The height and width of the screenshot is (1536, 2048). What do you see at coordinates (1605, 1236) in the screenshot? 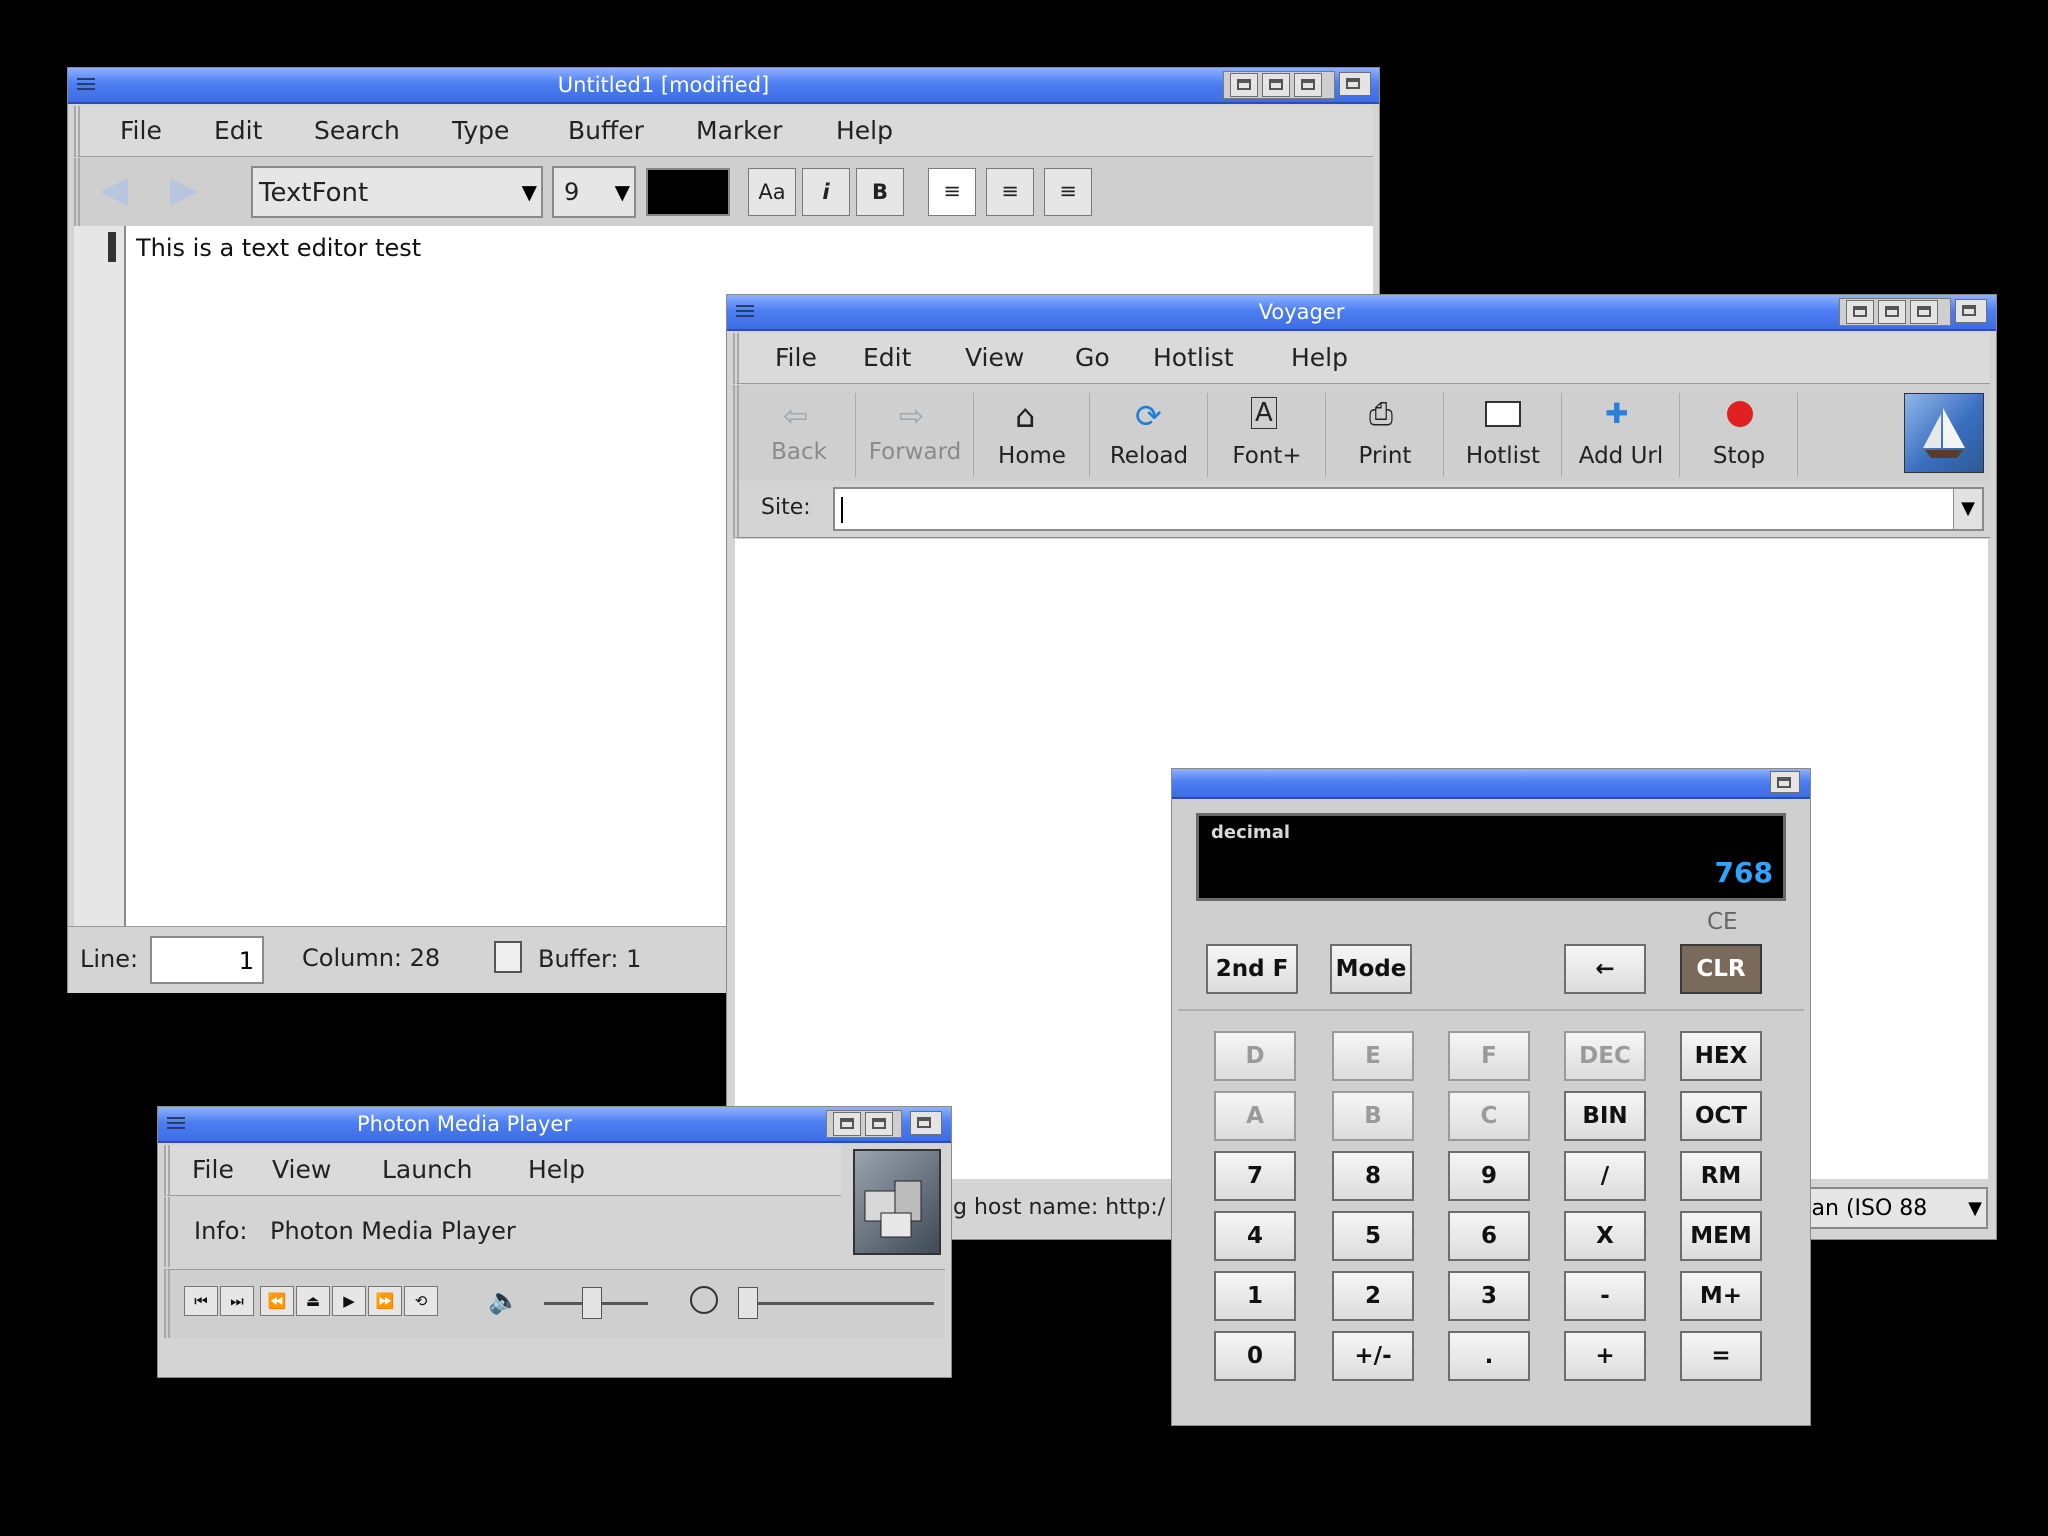
I see `key-multiply: X` at bounding box center [1605, 1236].